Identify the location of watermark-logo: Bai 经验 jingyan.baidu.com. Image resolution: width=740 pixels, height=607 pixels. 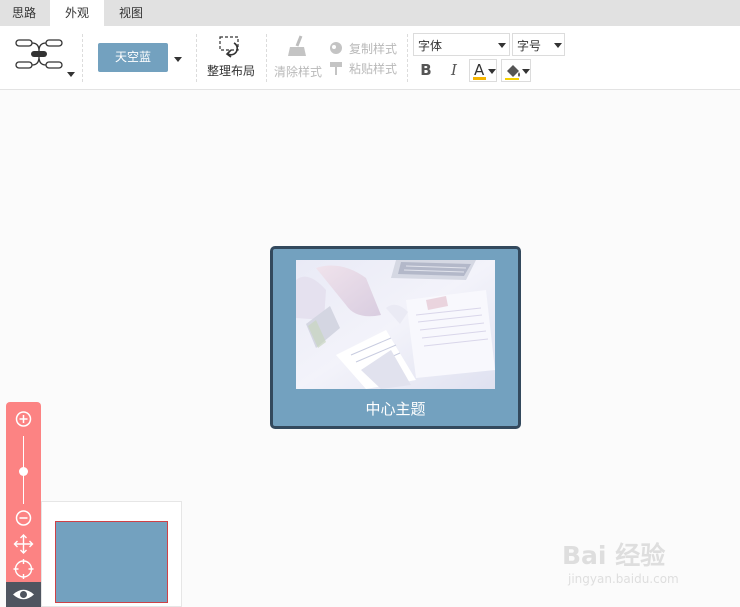
(642, 558).